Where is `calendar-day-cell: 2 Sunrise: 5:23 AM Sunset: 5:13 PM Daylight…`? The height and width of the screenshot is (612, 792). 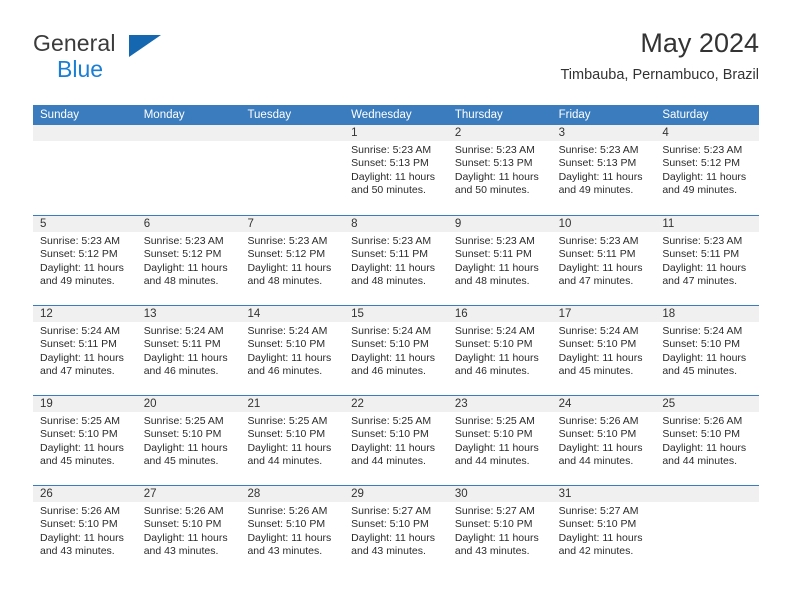 calendar-day-cell: 2 Sunrise: 5:23 AM Sunset: 5:13 PM Daylight… is located at coordinates (499, 170).